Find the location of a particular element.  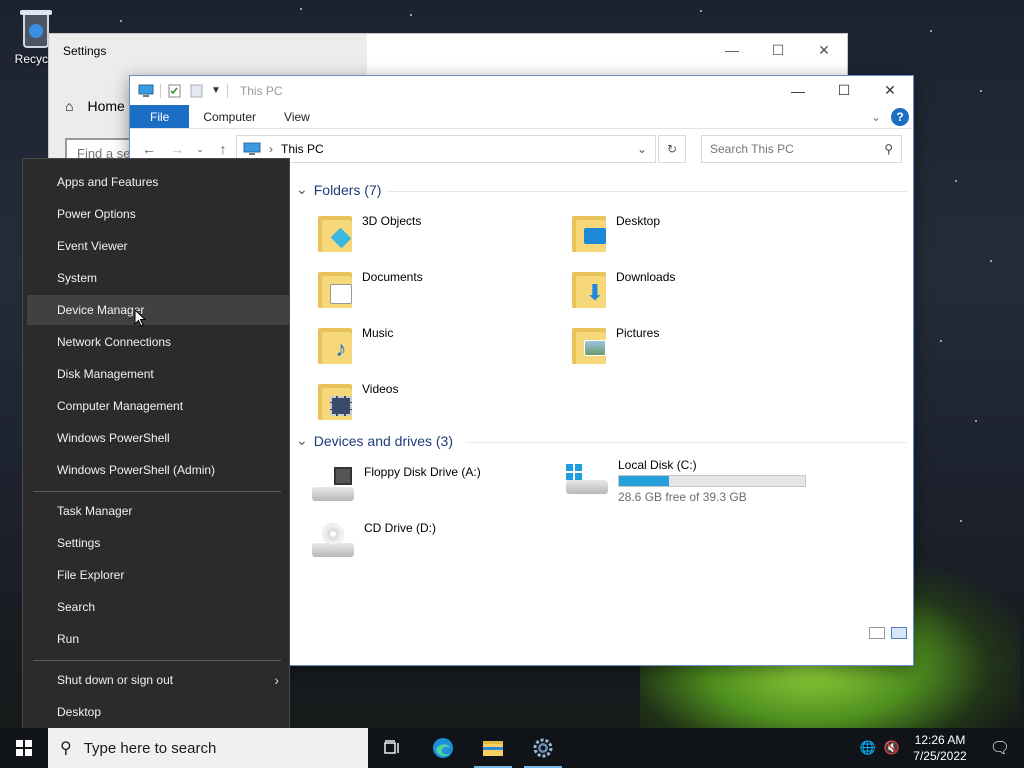

folders-group-header: ⌄ Folders (7) is located at coordinates (338, 189).